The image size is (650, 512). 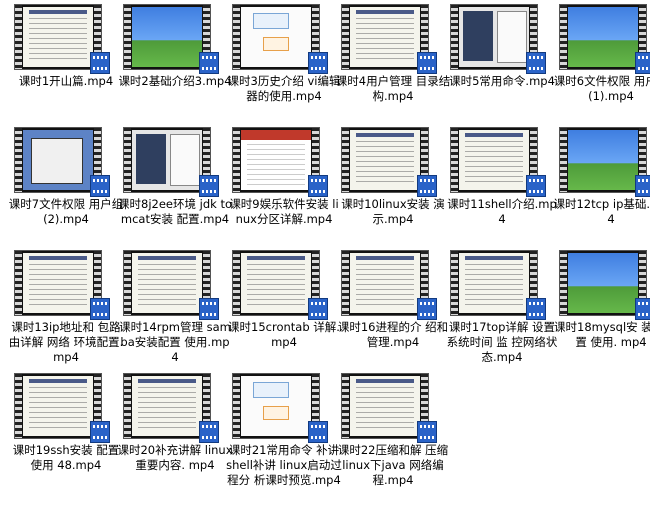 I want to click on file-item: 课时6文件权限 用户组(1).mp4, so click(x=602, y=67).